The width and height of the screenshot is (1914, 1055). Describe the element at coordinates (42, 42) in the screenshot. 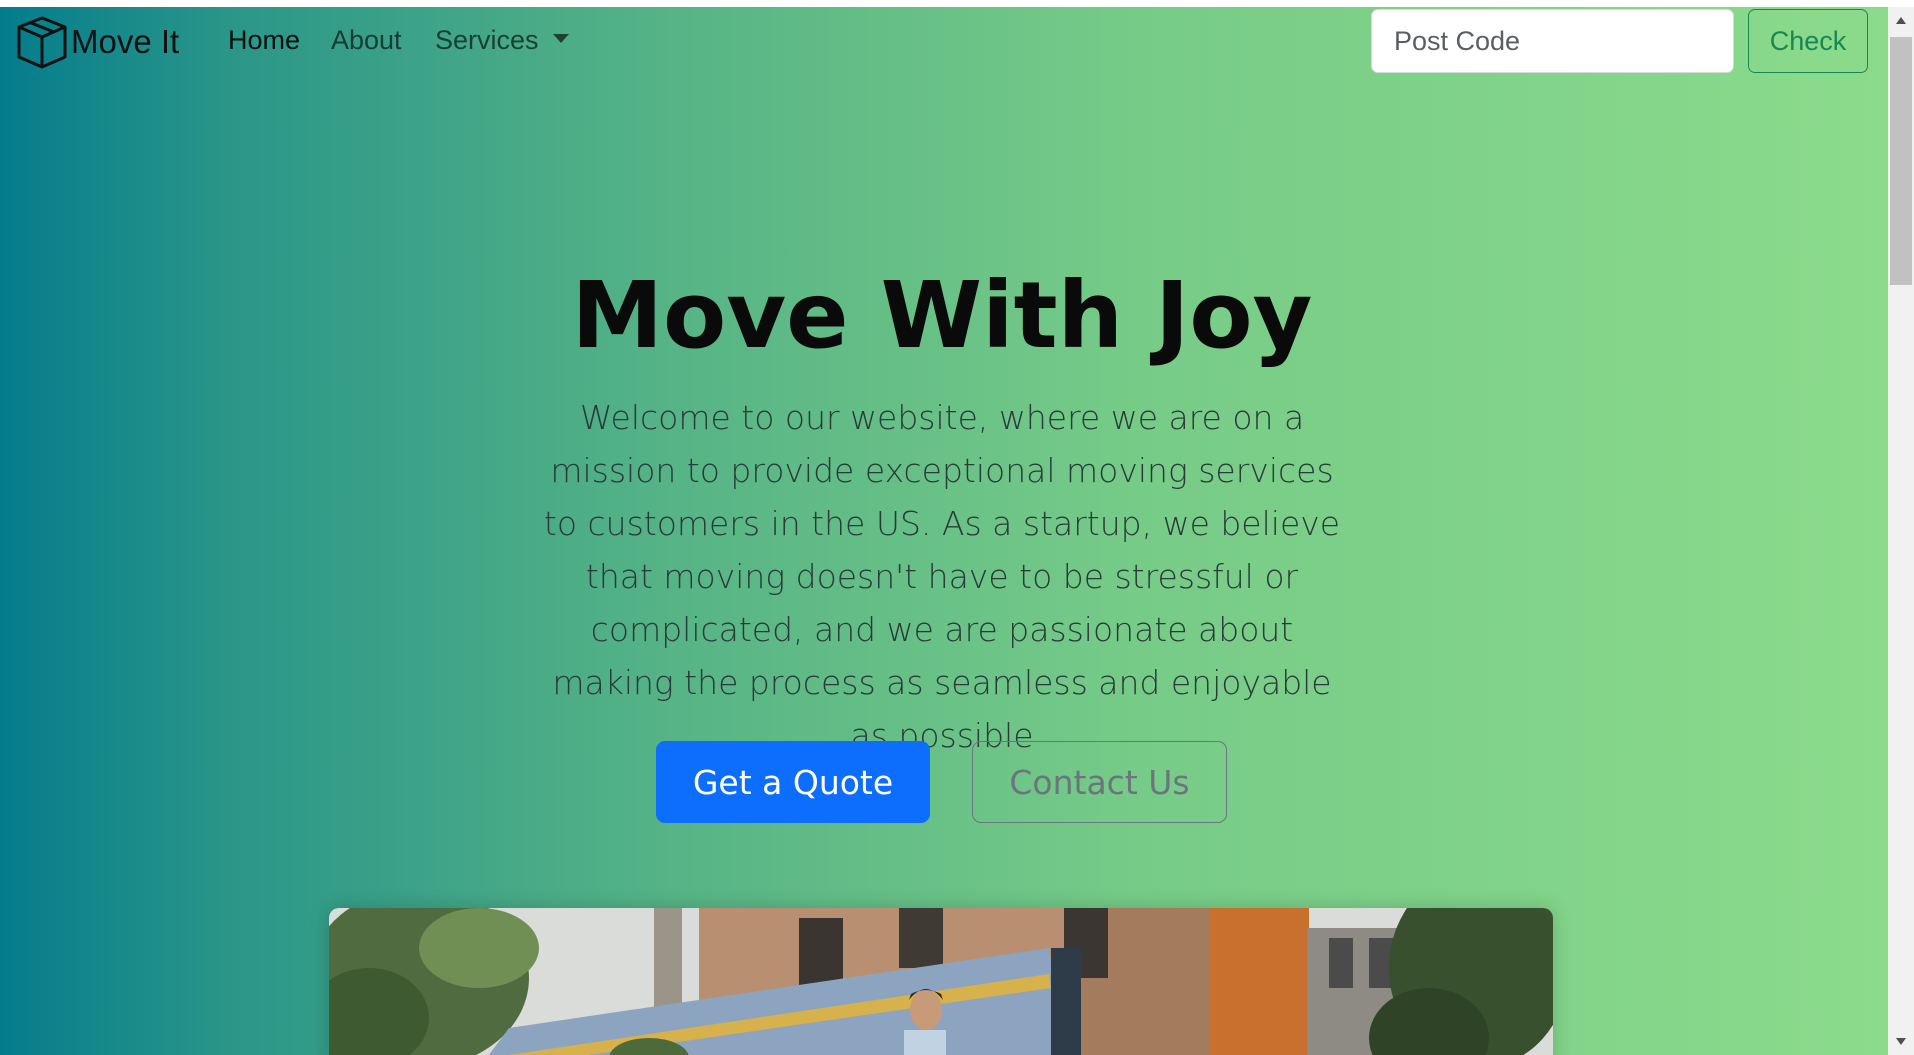

I see `box-icon` at that location.